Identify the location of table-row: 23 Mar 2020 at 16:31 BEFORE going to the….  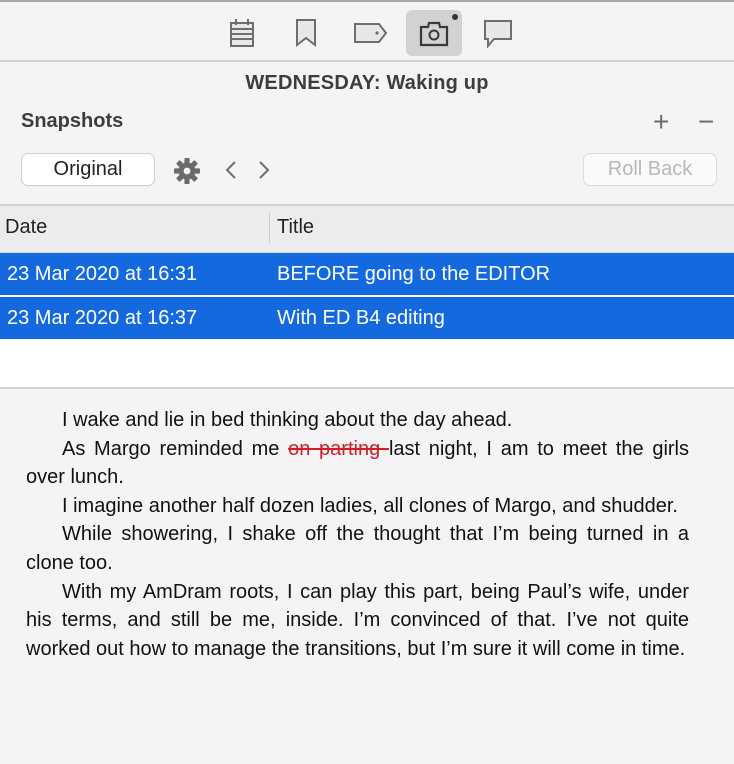
(367, 274).